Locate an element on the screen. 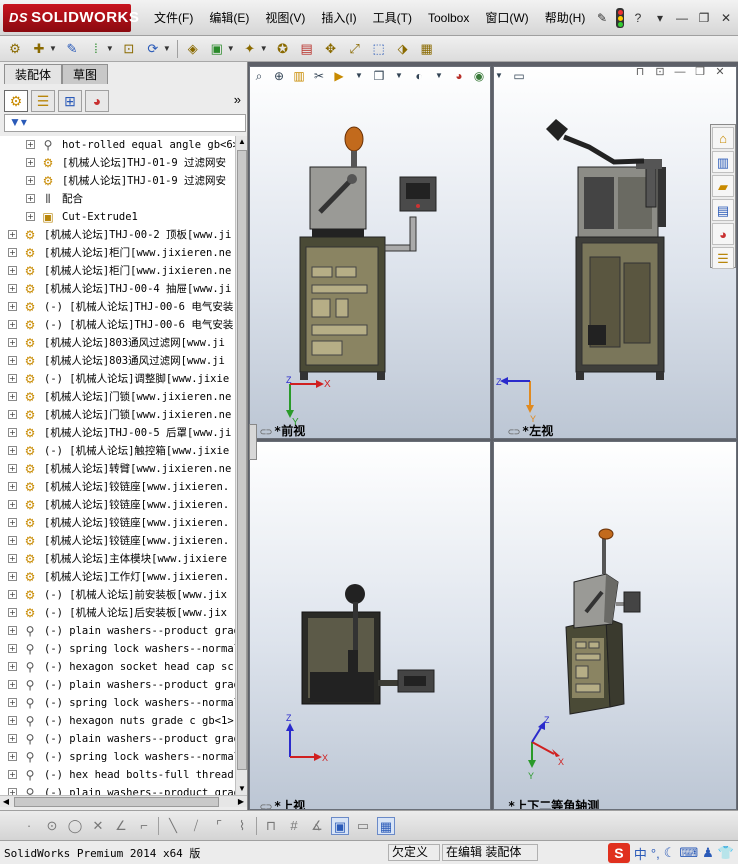 This screenshot has width=738, height=864. wireframe-view-icon: ▭ is located at coordinates (363, 826).